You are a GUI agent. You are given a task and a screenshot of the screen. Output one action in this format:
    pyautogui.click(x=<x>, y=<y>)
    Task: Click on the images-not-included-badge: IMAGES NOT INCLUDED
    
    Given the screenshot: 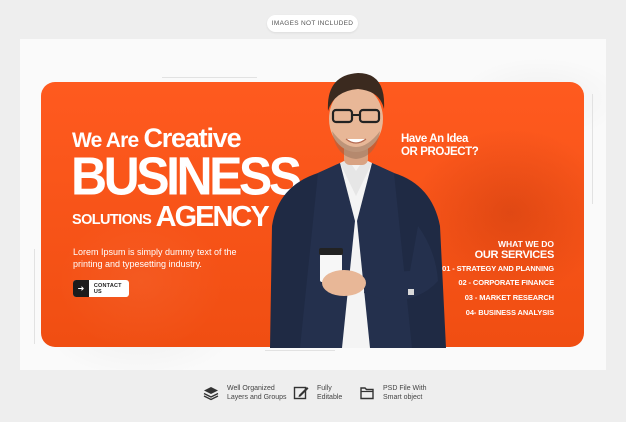 What is the action you would take?
    pyautogui.click(x=312, y=23)
    